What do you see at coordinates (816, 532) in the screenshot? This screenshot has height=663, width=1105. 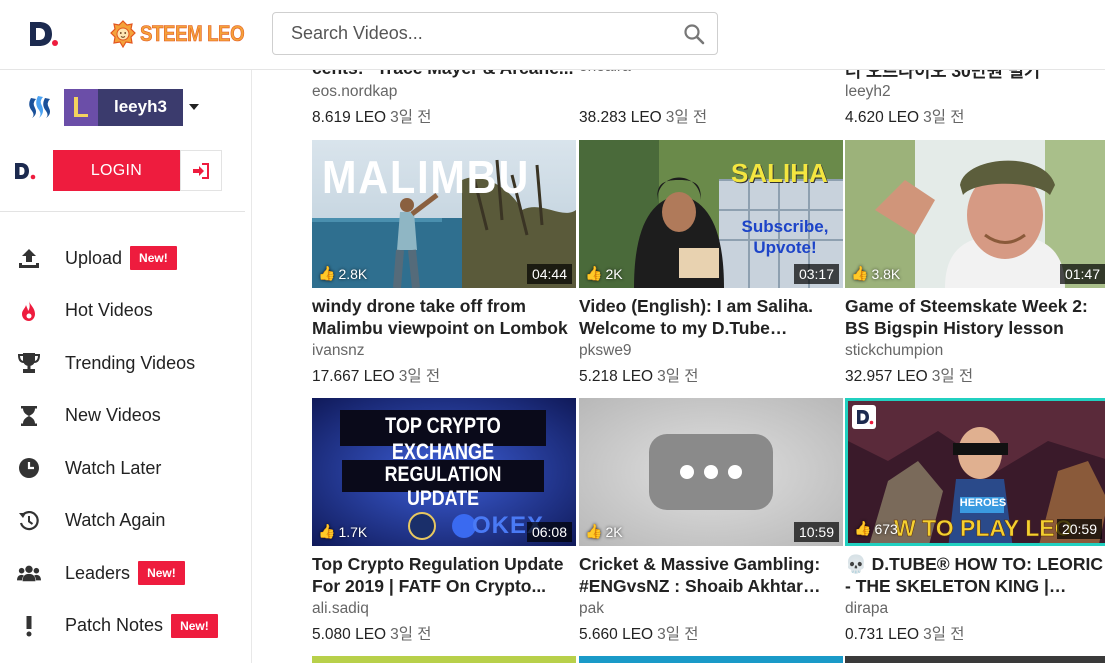 I see `video-duration: 10:59` at bounding box center [816, 532].